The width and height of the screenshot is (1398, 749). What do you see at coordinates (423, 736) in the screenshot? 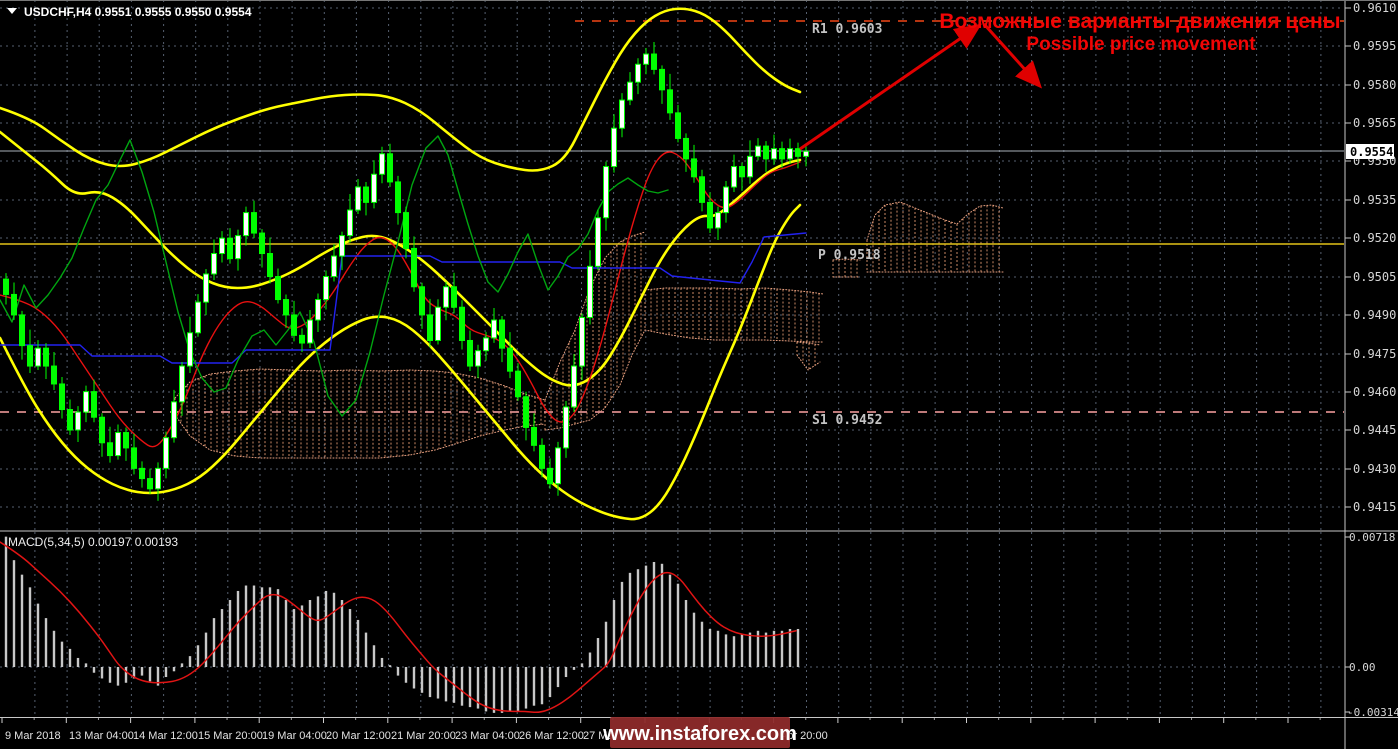
I see `svg-text: 21 Mar 20:00` at bounding box center [423, 736].